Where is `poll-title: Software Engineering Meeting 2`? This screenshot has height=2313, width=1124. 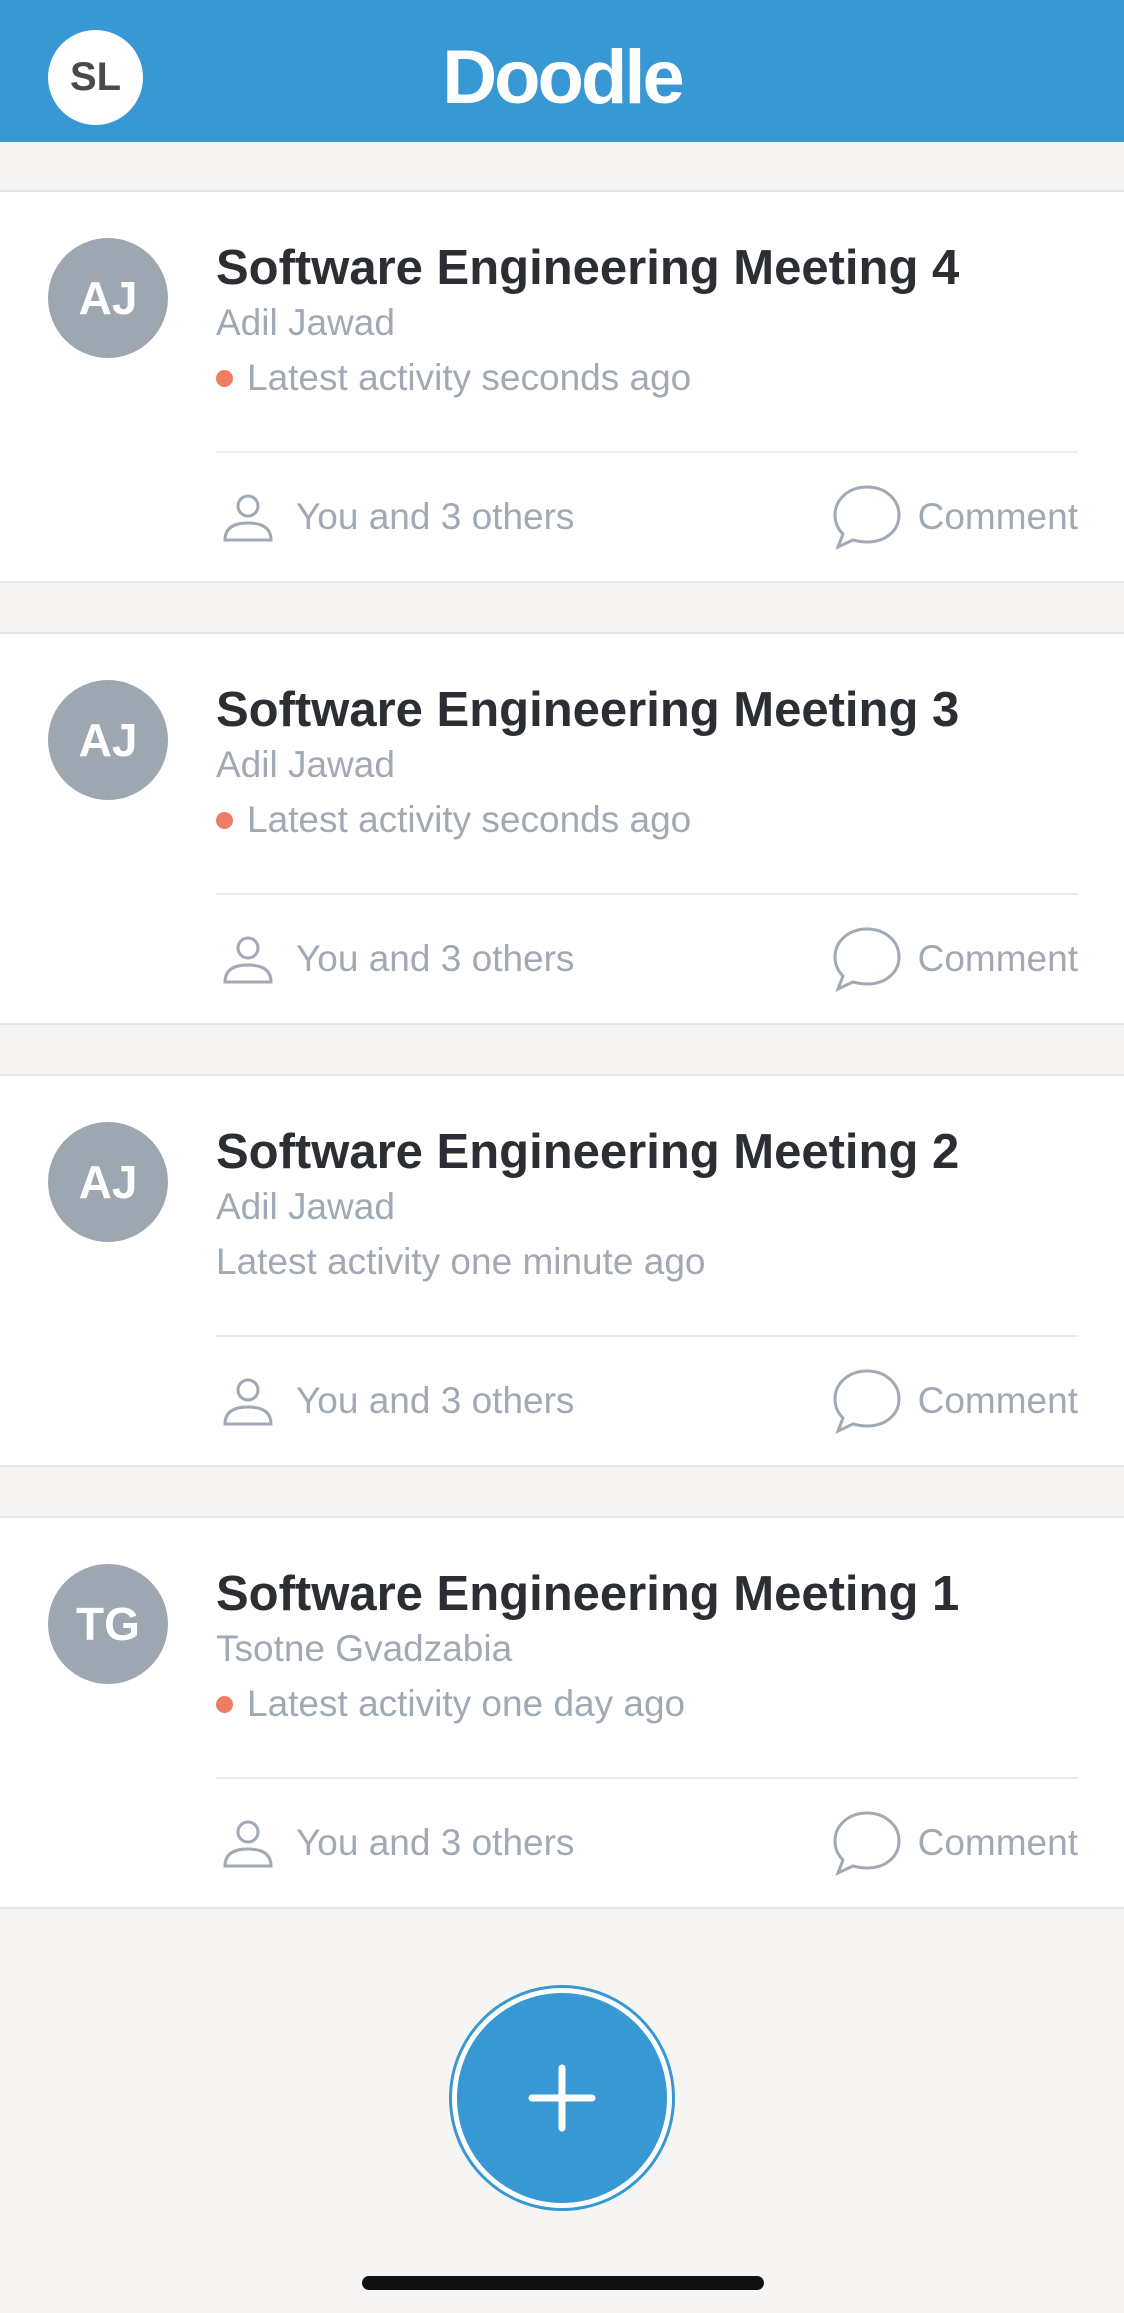
poll-title: Software Engineering Meeting 2 is located at coordinates (588, 1152).